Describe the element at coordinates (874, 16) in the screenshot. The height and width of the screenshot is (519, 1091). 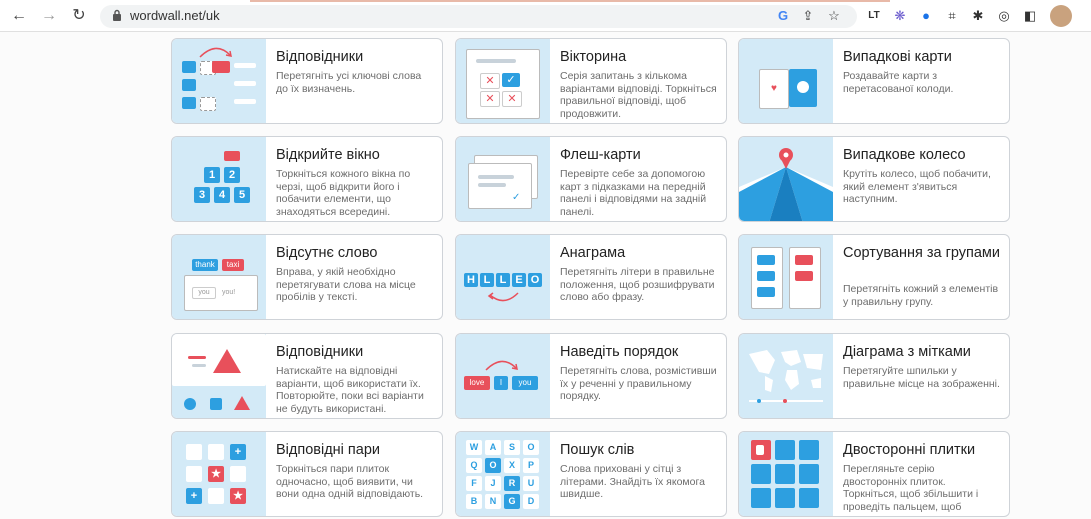
I see `extension-icon: LT` at that location.